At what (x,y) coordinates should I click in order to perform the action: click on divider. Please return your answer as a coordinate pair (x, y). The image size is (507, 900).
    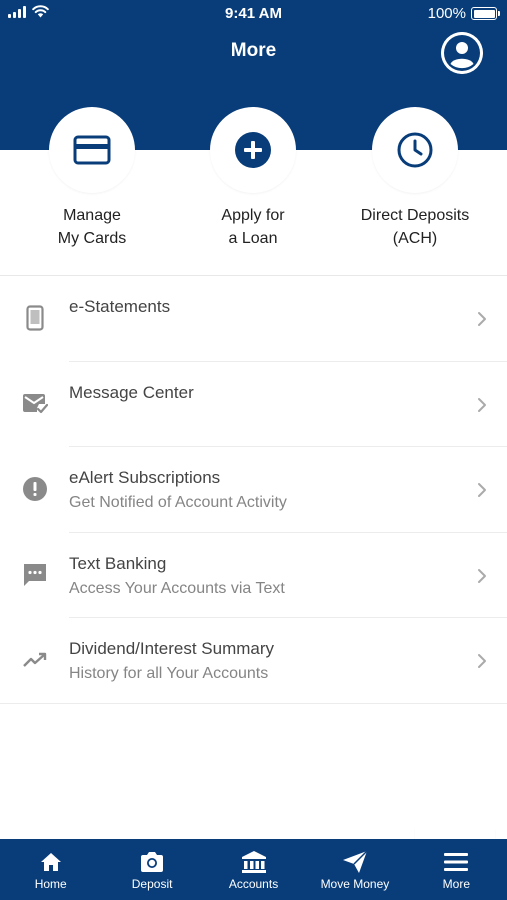
    Looking at the image, I should click on (253, 703).